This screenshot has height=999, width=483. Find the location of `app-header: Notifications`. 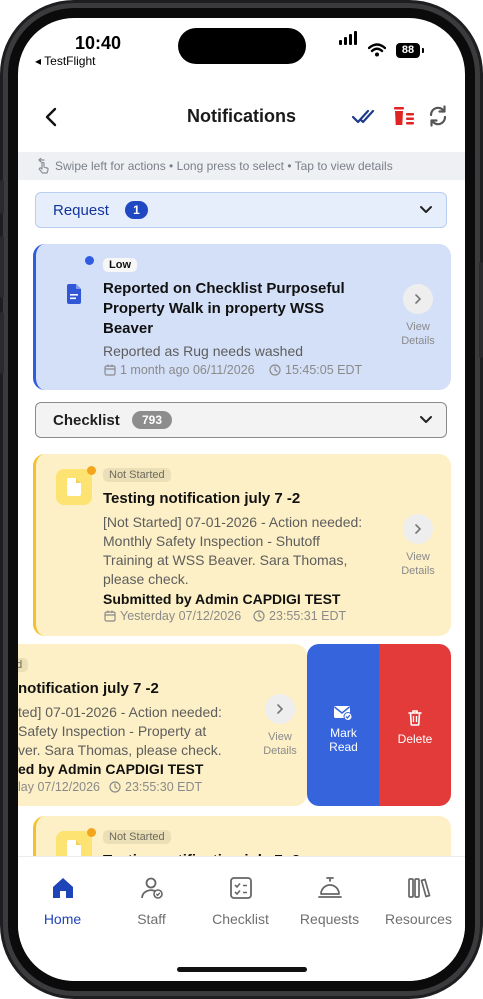

app-header: Notifications is located at coordinates (241, 118).